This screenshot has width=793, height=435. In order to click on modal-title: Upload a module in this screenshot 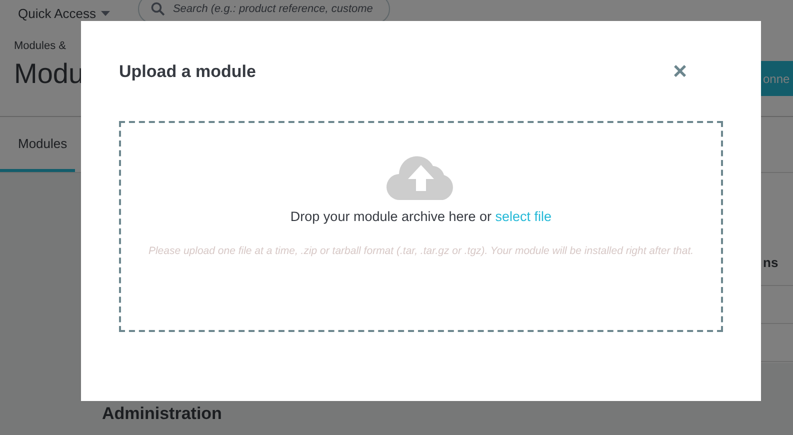, I will do `click(187, 72)`.